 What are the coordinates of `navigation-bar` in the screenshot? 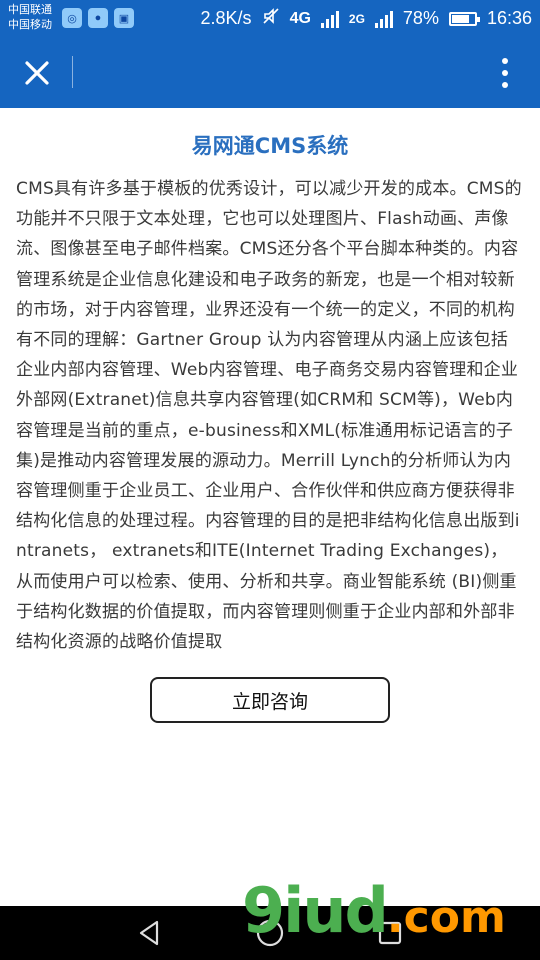 It's located at (270, 933).